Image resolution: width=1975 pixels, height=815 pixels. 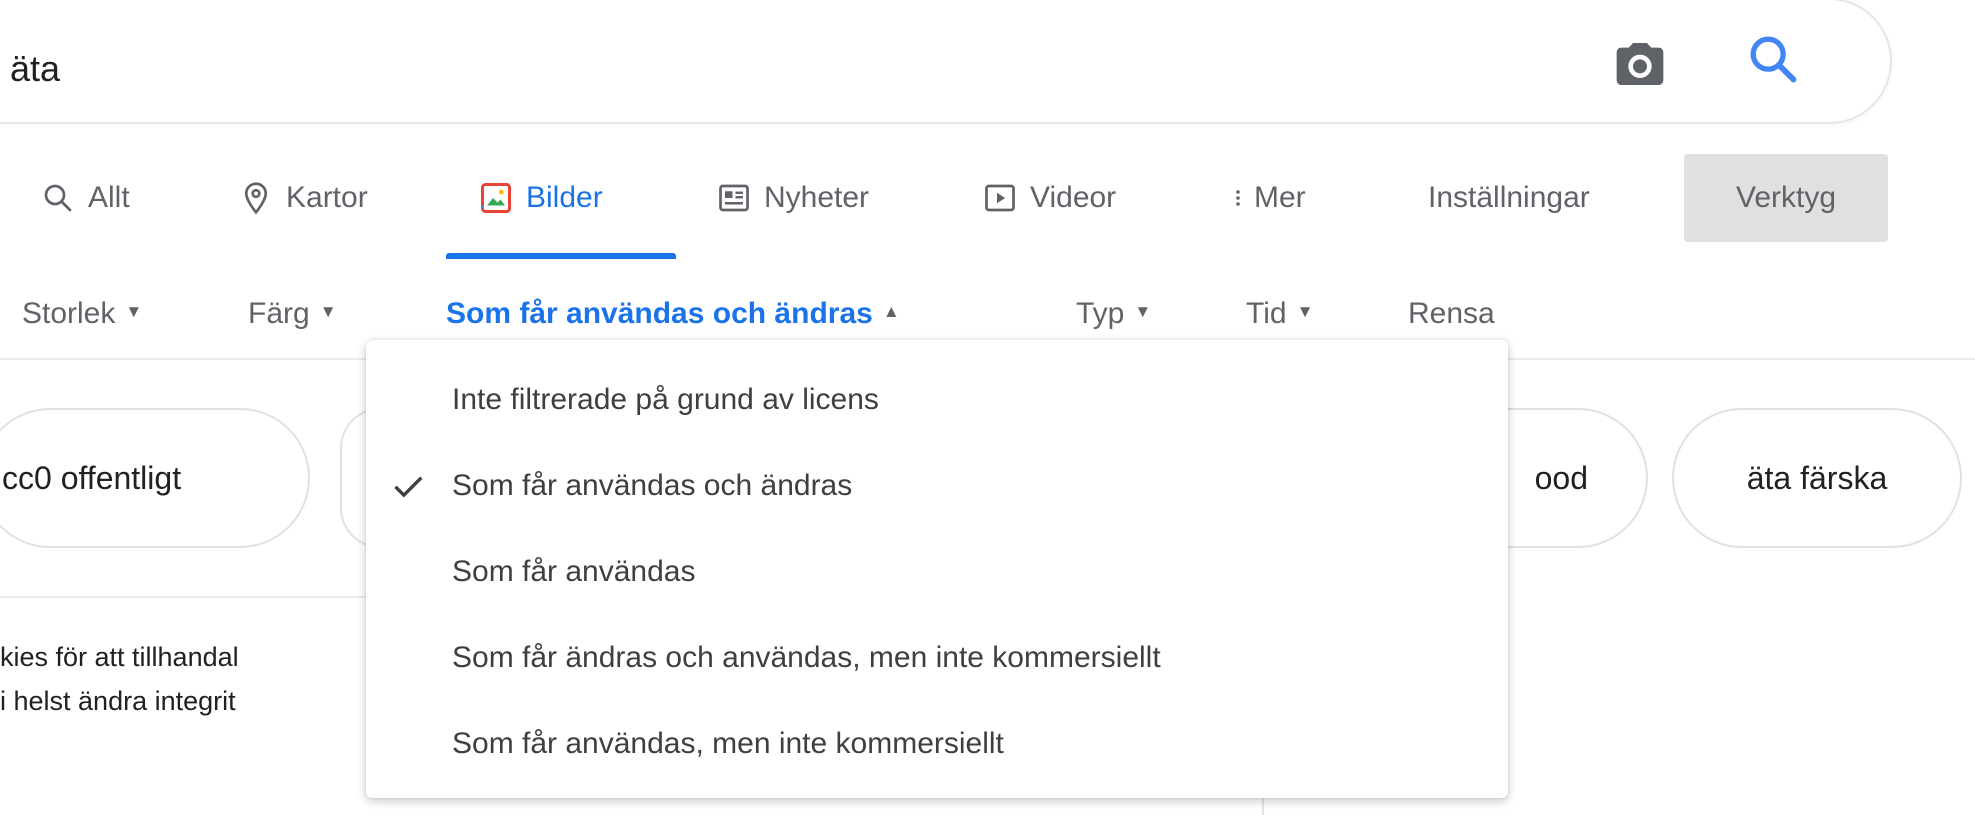 I want to click on filter-license: Som får användas och ändras ▲, so click(x=673, y=314).